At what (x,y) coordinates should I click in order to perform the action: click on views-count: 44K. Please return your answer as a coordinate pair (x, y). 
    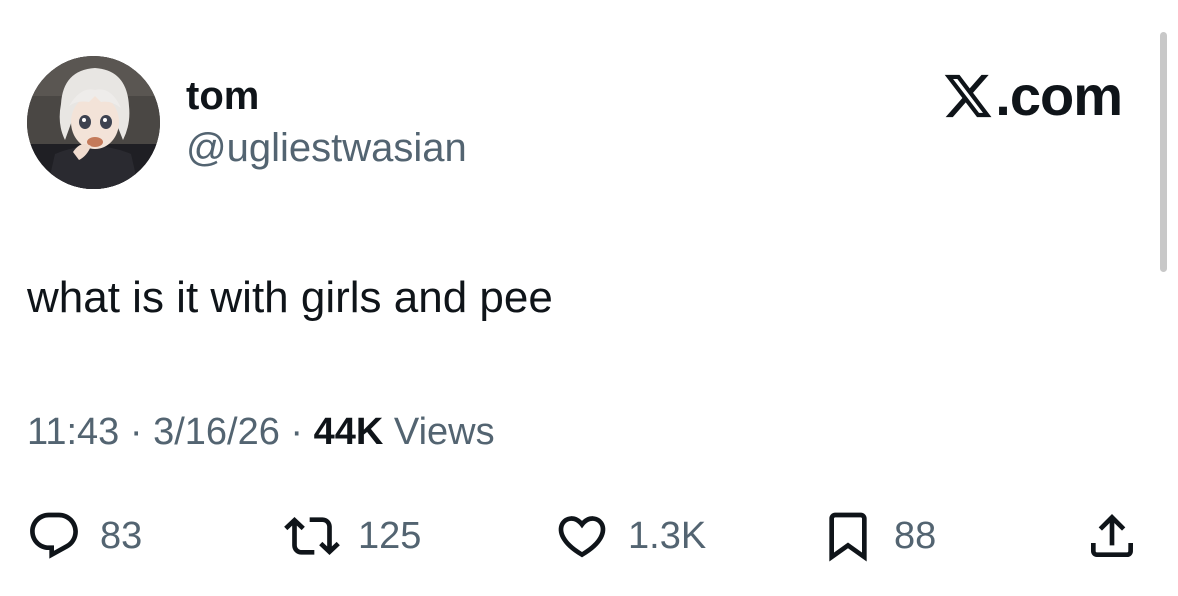
    Looking at the image, I should click on (348, 432).